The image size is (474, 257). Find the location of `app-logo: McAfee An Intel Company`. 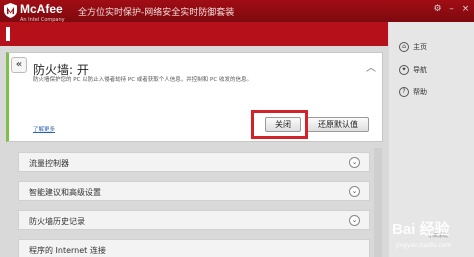

app-logo: McAfee An Intel Company is located at coordinates (34, 12).